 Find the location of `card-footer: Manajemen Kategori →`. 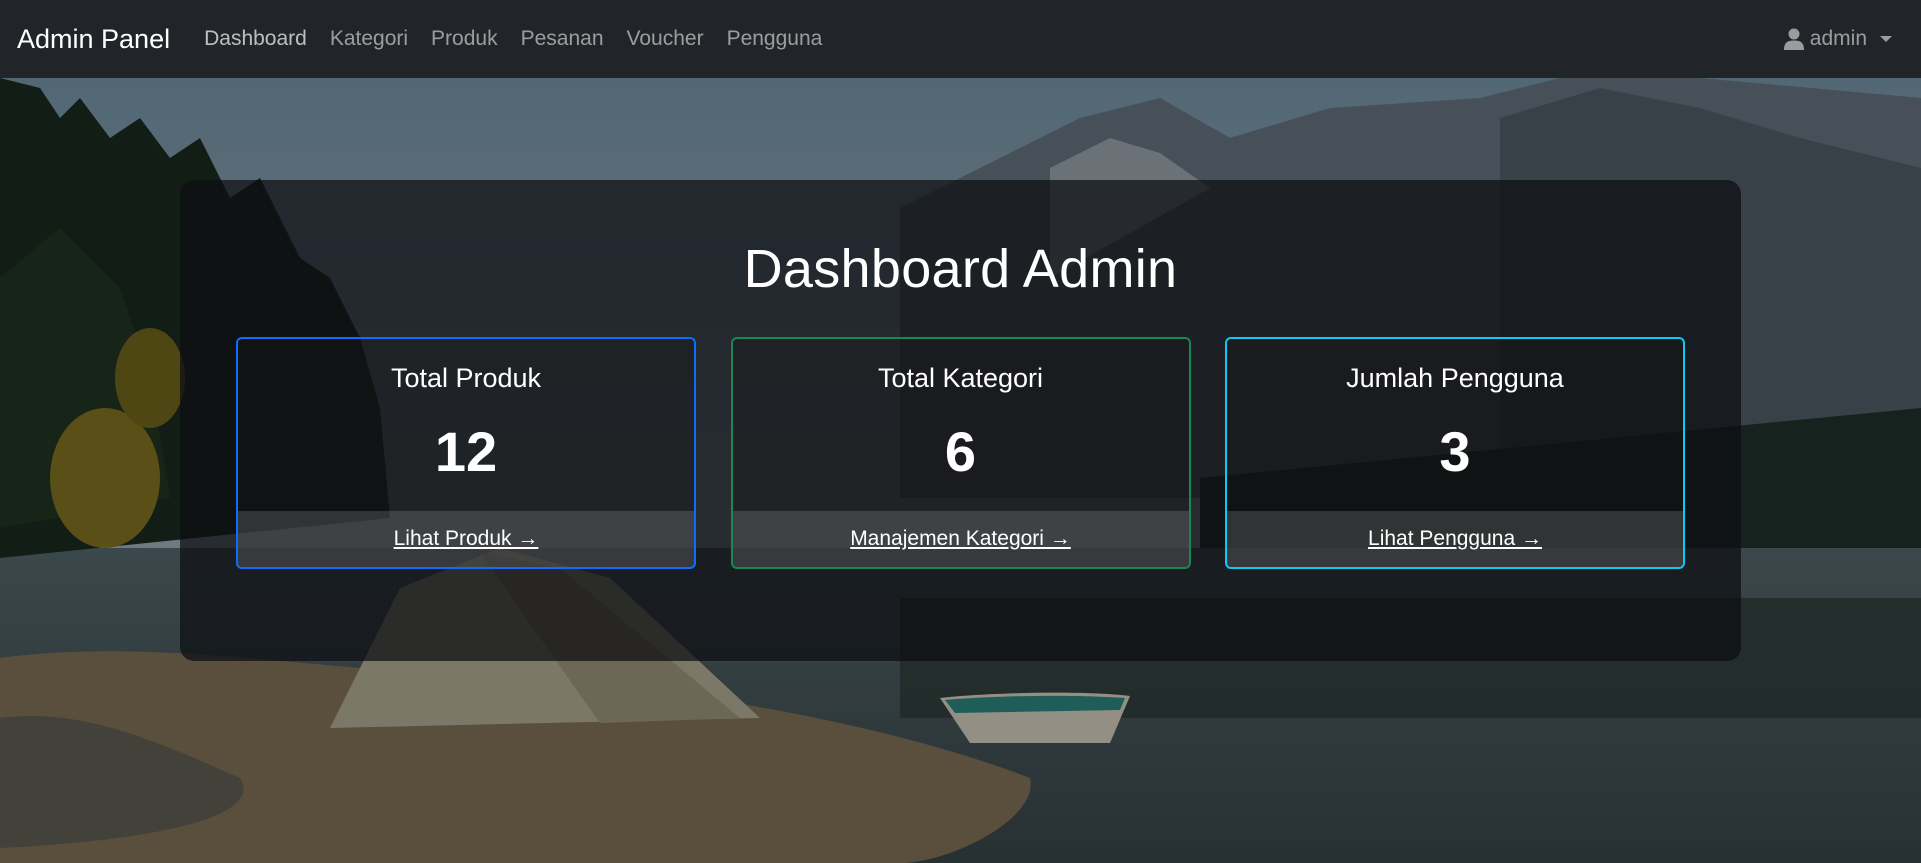

card-footer: Manajemen Kategori → is located at coordinates (960, 539).